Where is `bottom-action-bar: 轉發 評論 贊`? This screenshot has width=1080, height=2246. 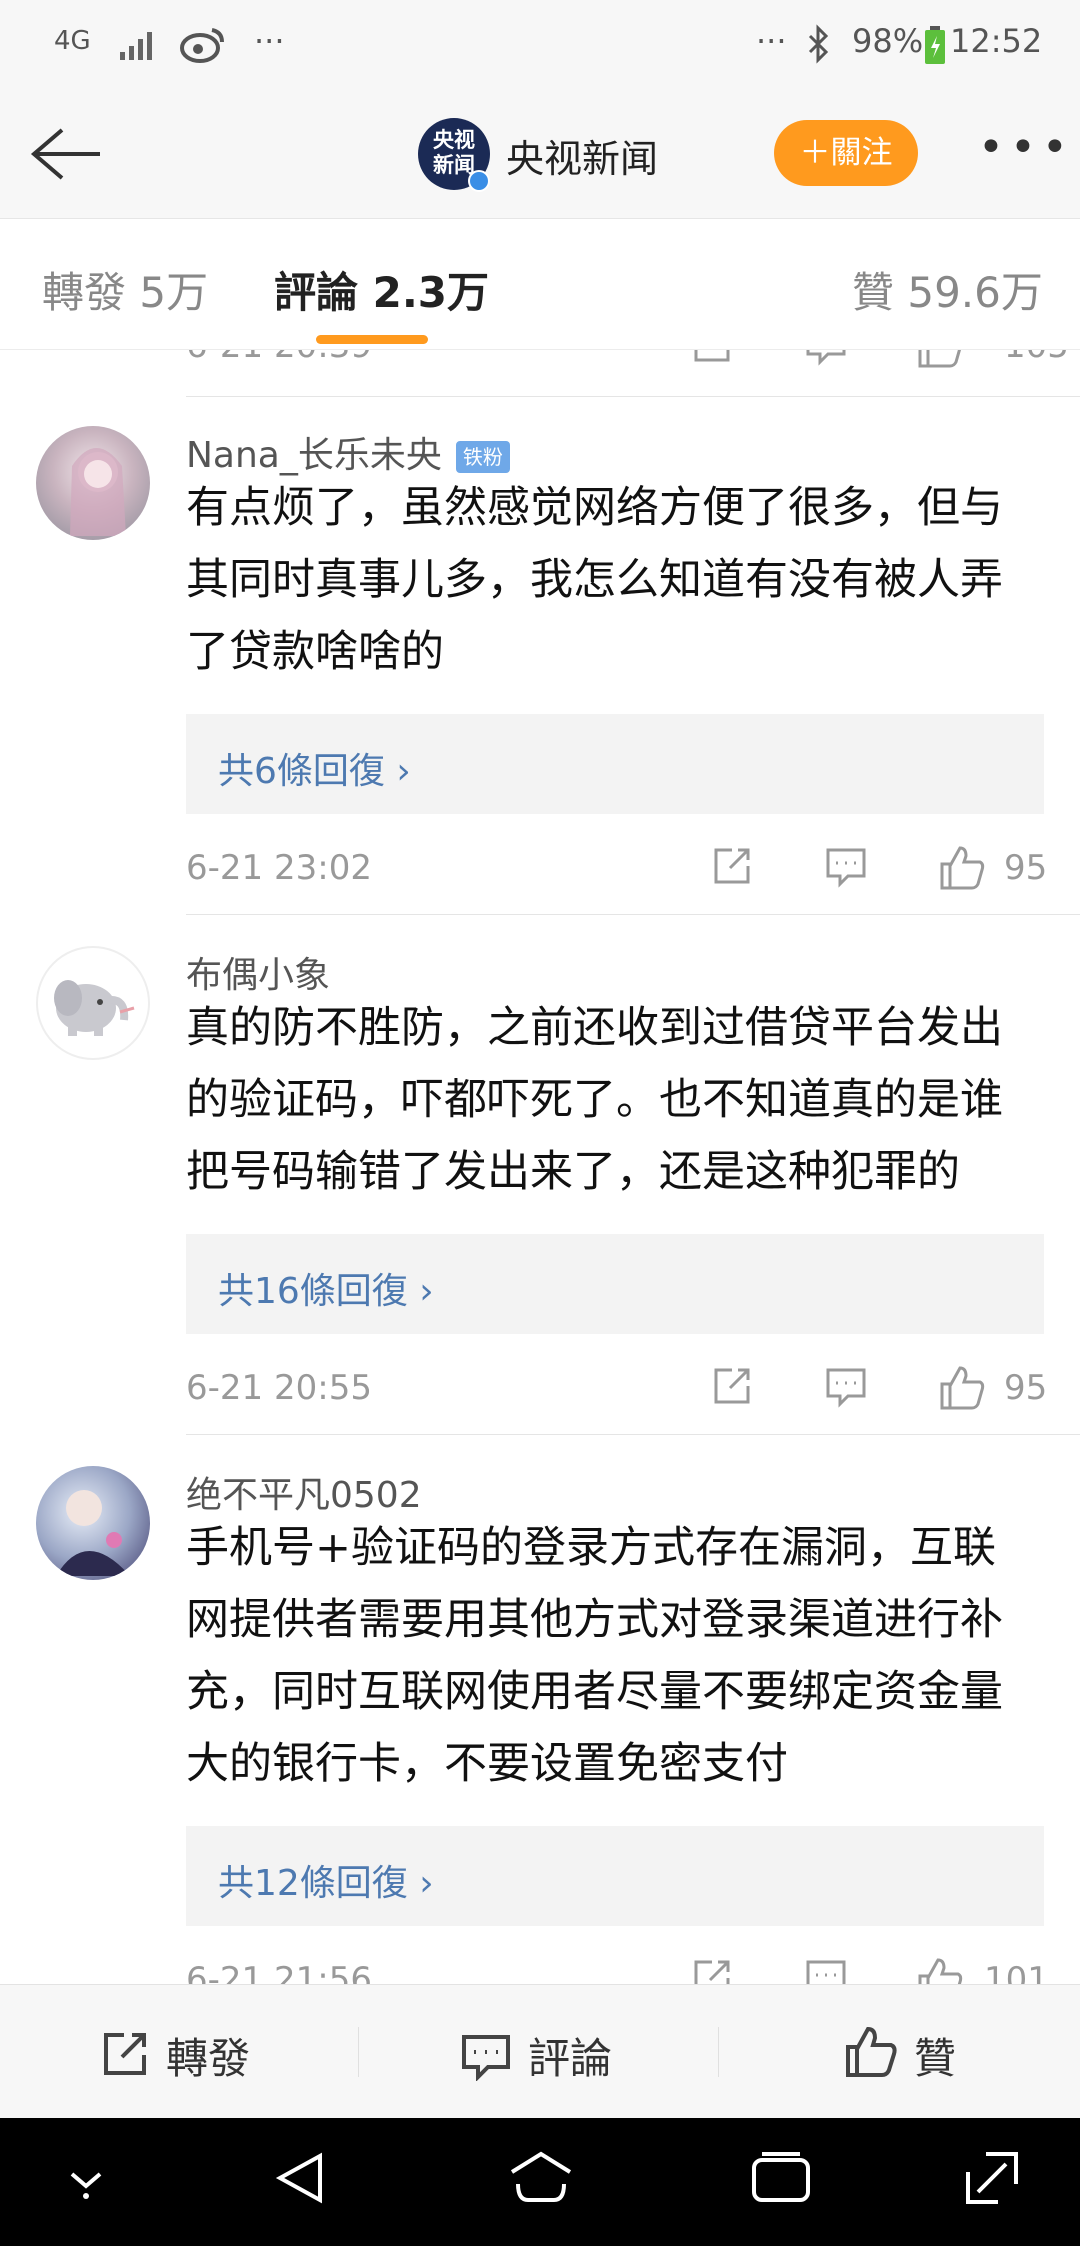
bottom-action-bar: 轉發 評論 贊 is located at coordinates (540, 2051).